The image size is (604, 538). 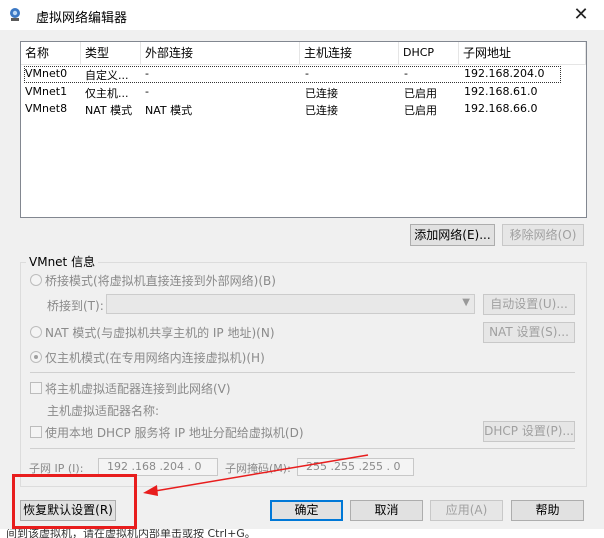 What do you see at coordinates (46, 73) in the screenshot?
I see `cell-name: VMnet0` at bounding box center [46, 73].